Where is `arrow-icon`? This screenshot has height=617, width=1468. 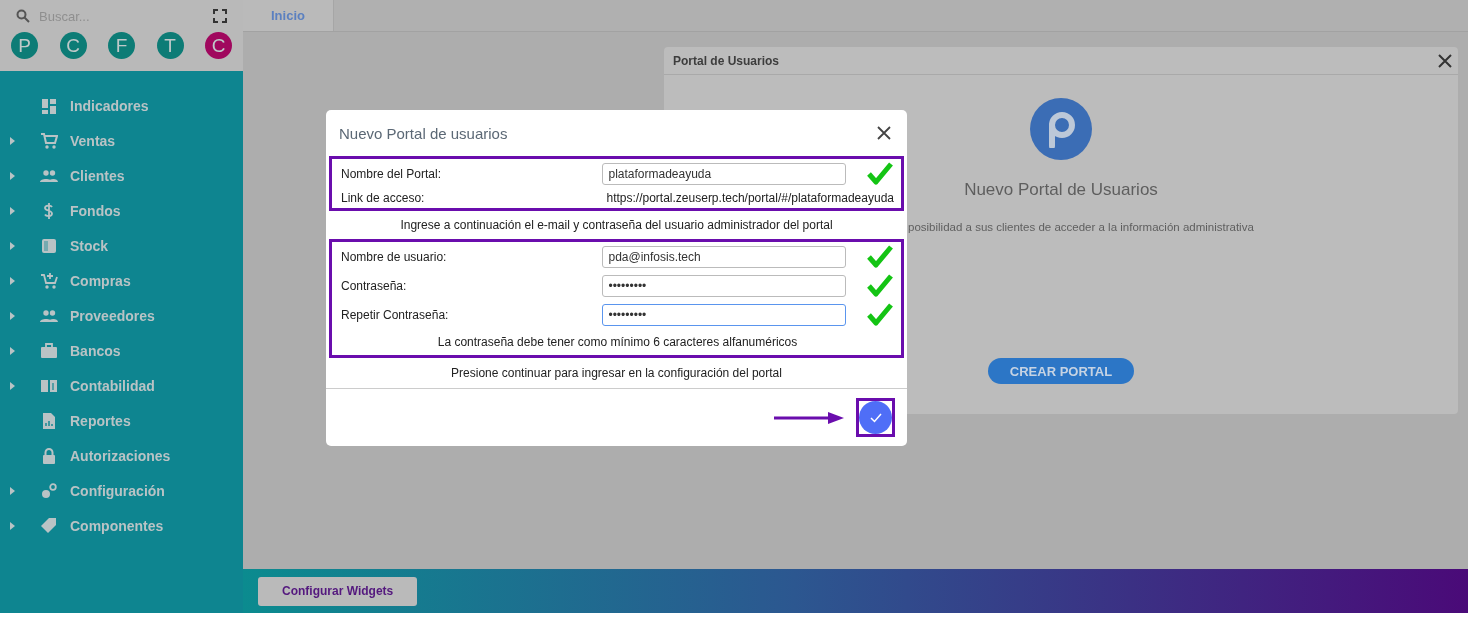
arrow-icon is located at coordinates (809, 417).